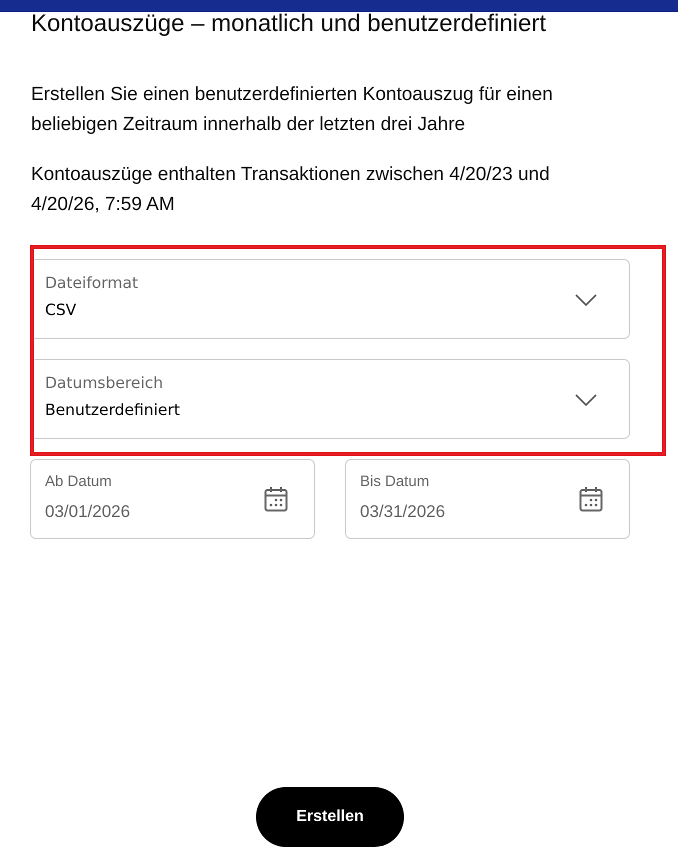 This screenshot has height=862, width=678. What do you see at coordinates (288, 24) in the screenshot?
I see `page-title: Kontoauszüge – monatlich und benutzerdefiniert` at bounding box center [288, 24].